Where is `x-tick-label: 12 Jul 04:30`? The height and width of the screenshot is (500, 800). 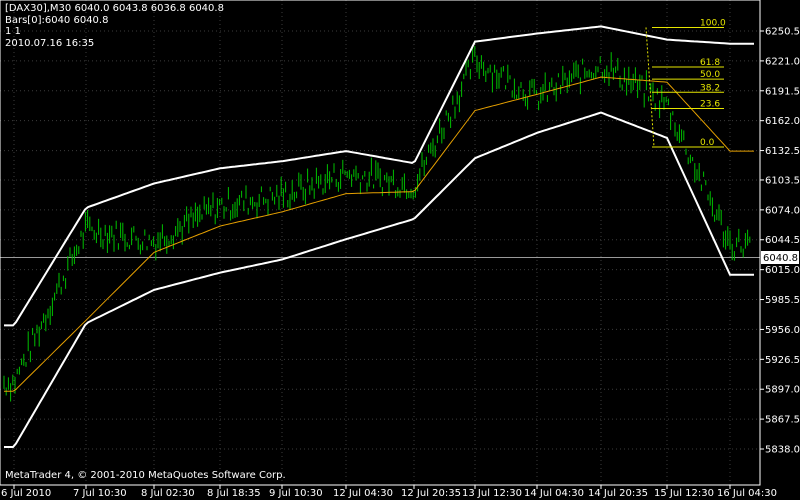 x-tick-label: 12 Jul 04:30 is located at coordinates (363, 493).